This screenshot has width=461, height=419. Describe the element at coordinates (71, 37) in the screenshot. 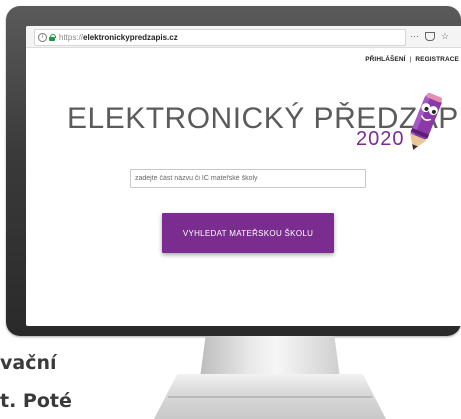

I see `url-protocol: https://` at that location.